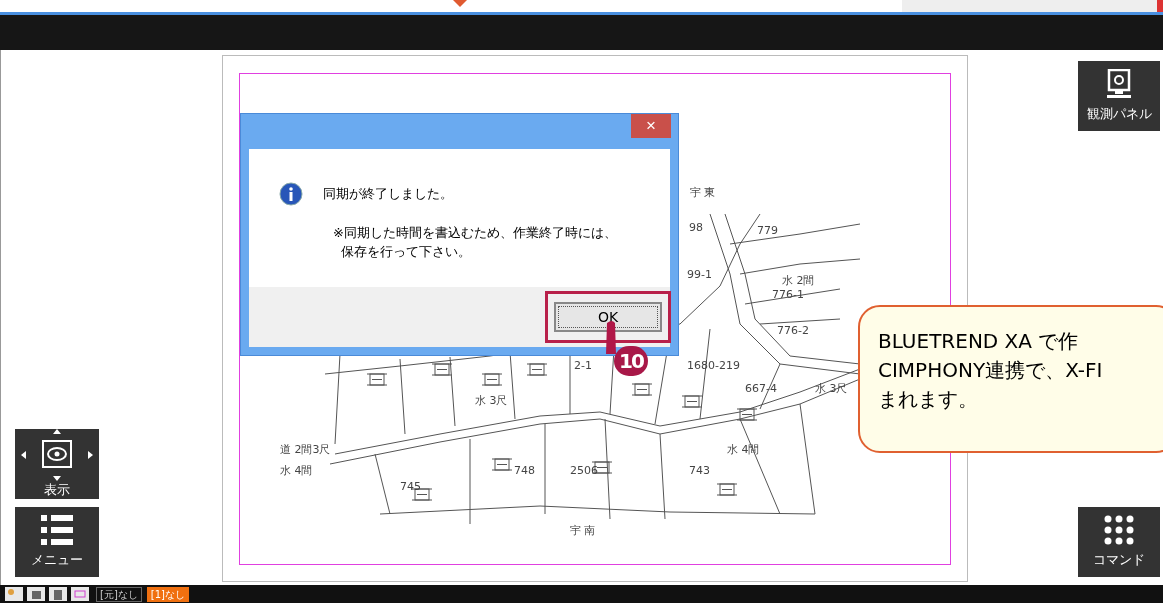 The height and width of the screenshot is (603, 1163). What do you see at coordinates (928, 399) in the screenshot?
I see `callout-text: まれます。` at bounding box center [928, 399].